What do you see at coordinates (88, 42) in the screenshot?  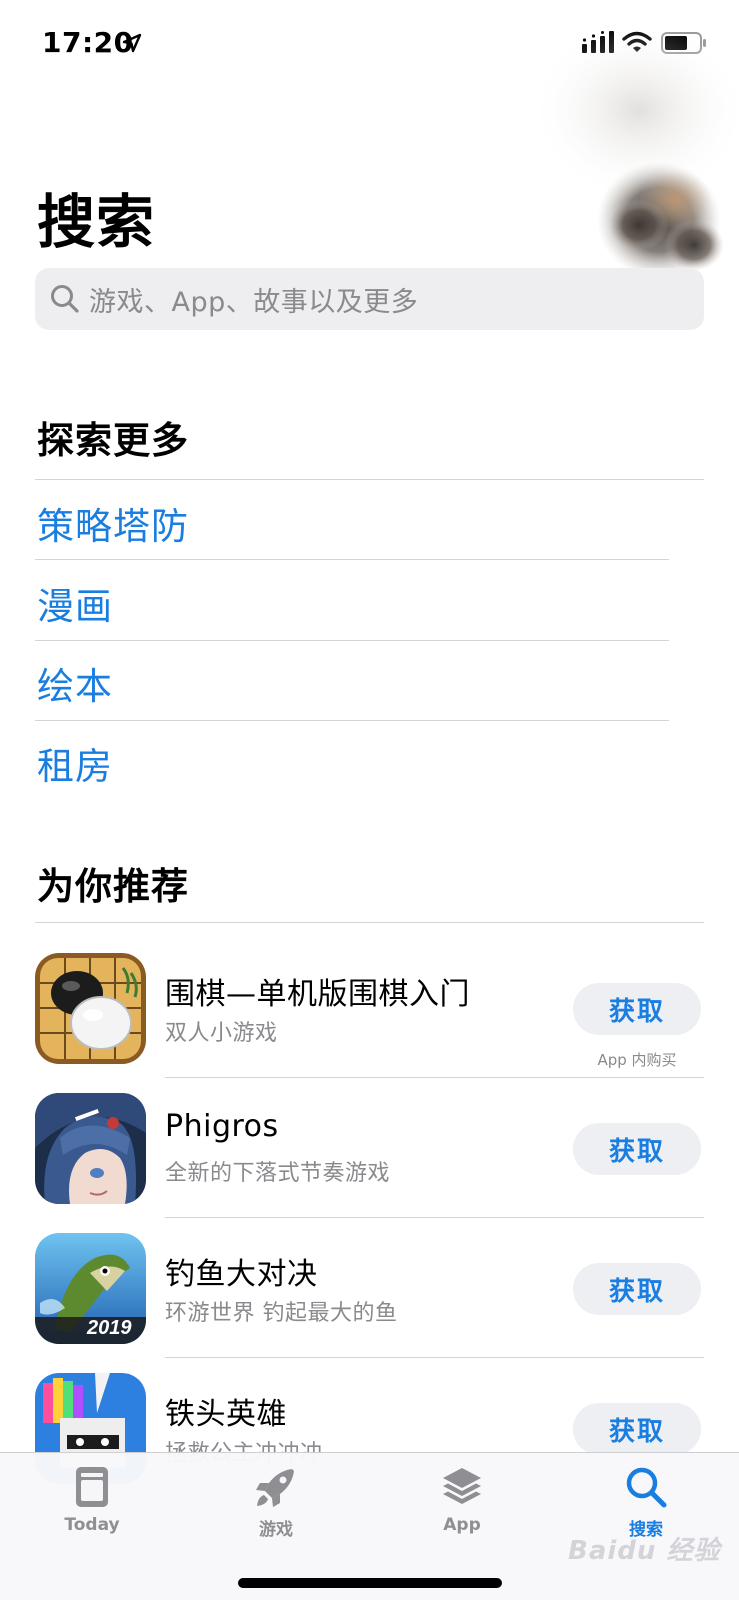 I see `status-time: 17:20` at bounding box center [88, 42].